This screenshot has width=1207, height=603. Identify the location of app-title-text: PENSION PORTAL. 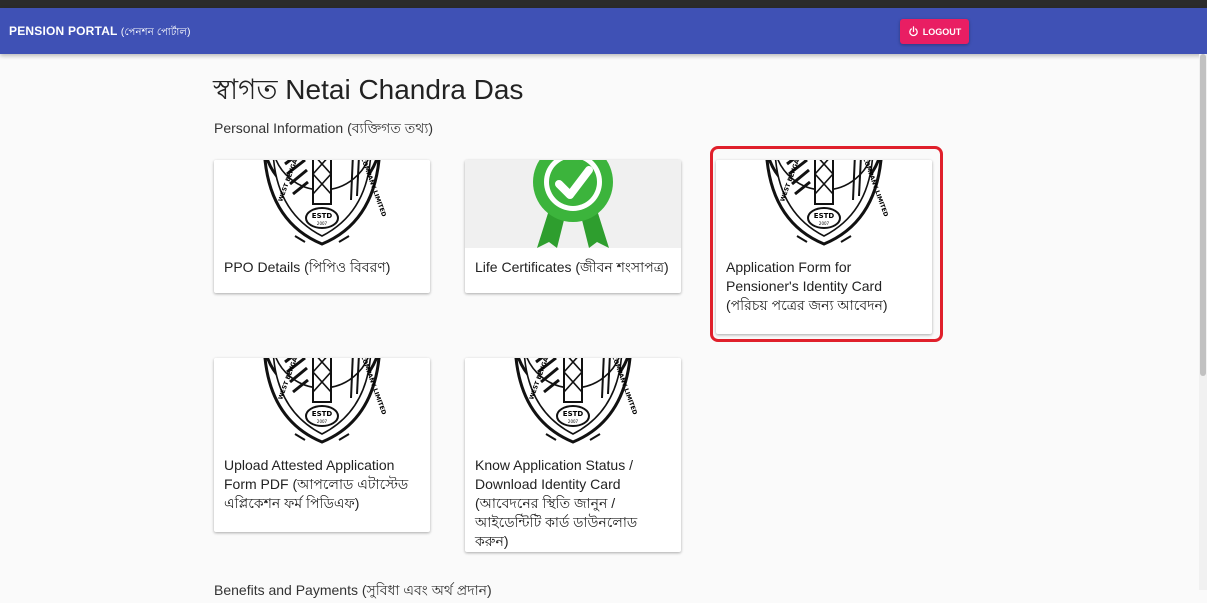
(63, 31).